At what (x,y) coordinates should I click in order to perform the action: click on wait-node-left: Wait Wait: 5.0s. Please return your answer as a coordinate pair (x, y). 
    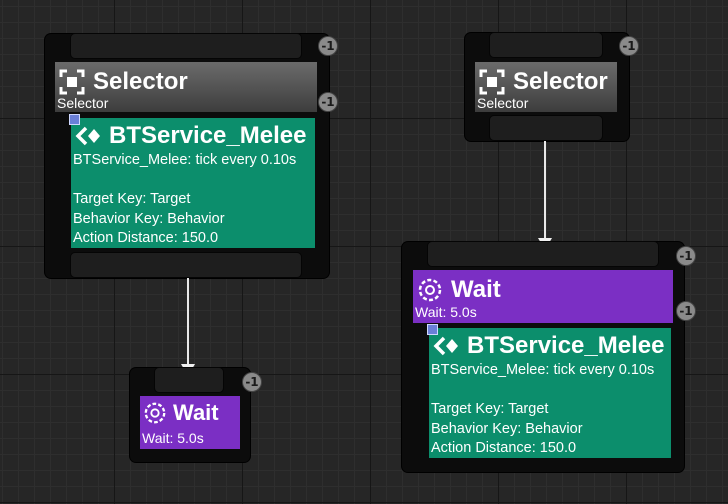
    Looking at the image, I should click on (190, 414).